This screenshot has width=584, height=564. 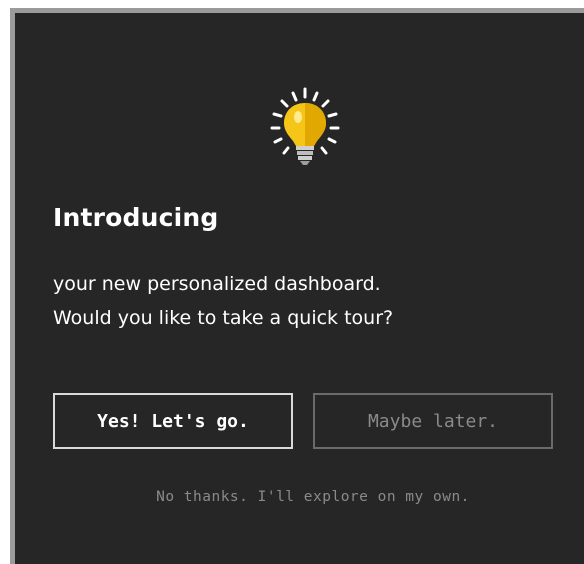 I want to click on dialog-message-line-1: your new personalized dashboard., so click(x=217, y=284).